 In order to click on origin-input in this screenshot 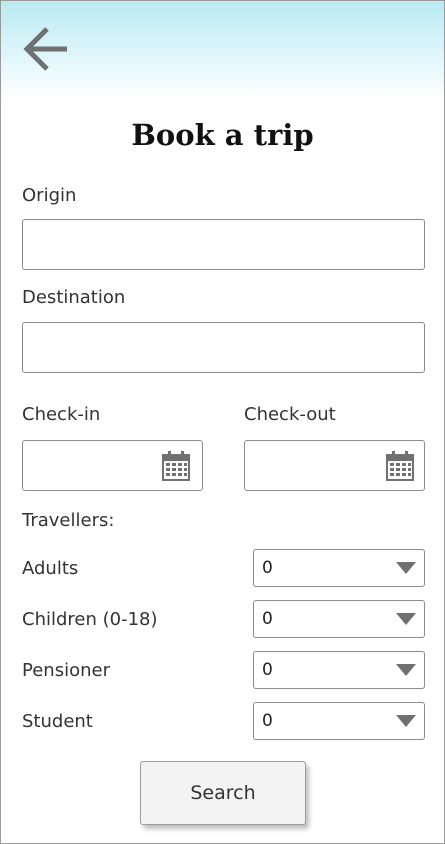, I will do `click(223, 244)`.